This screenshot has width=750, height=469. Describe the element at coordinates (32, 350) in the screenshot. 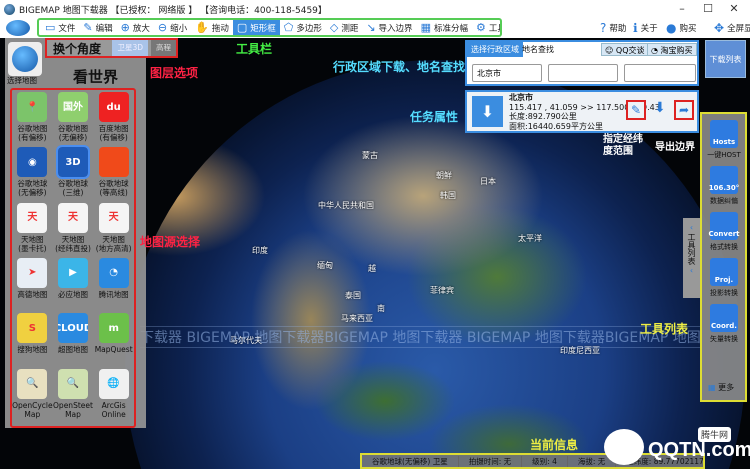

I see `map-source-label: 搜狗地图` at that location.